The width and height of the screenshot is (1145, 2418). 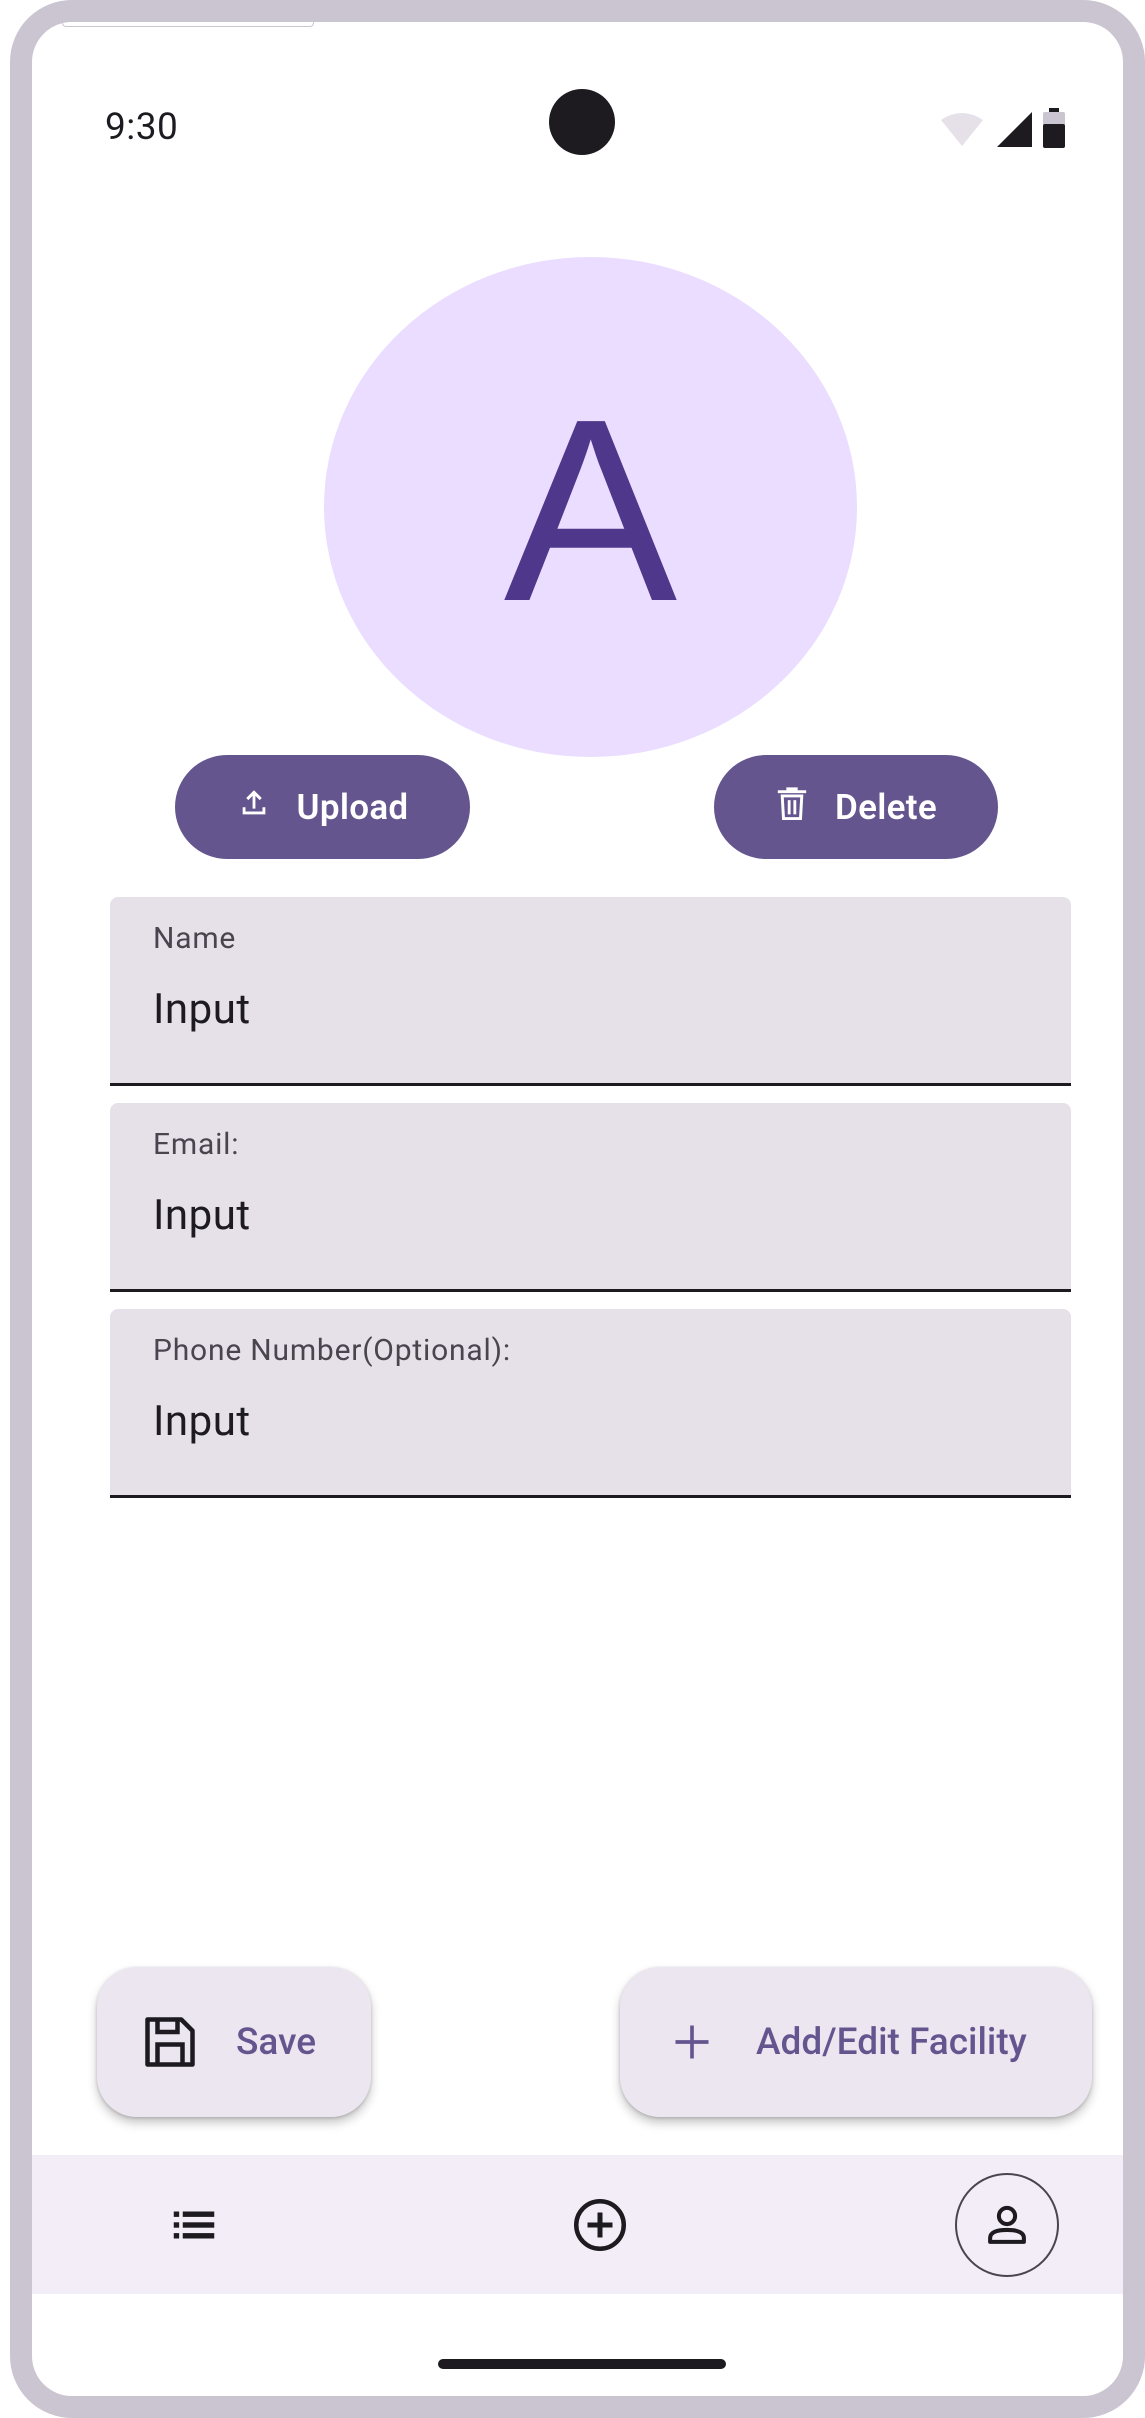 I want to click on status-bar: 9:30, so click(x=577, y=92).